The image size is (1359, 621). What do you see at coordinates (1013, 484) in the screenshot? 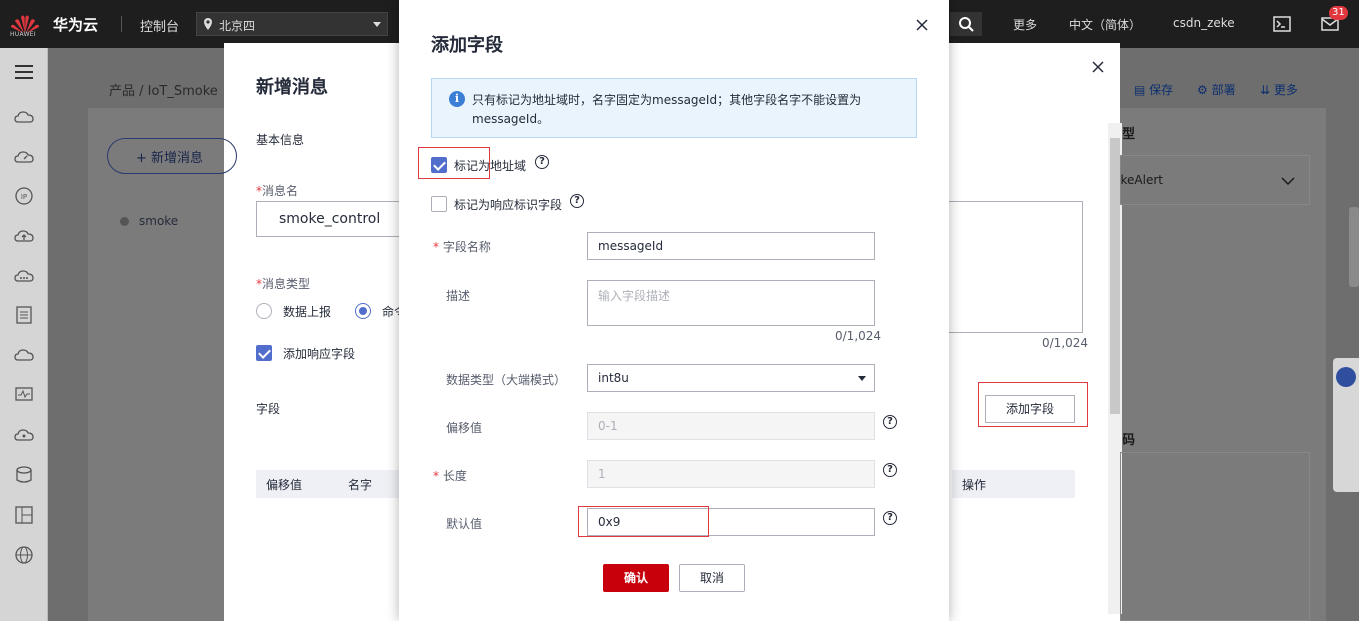
I see `table-header-actions: 操作` at bounding box center [1013, 484].